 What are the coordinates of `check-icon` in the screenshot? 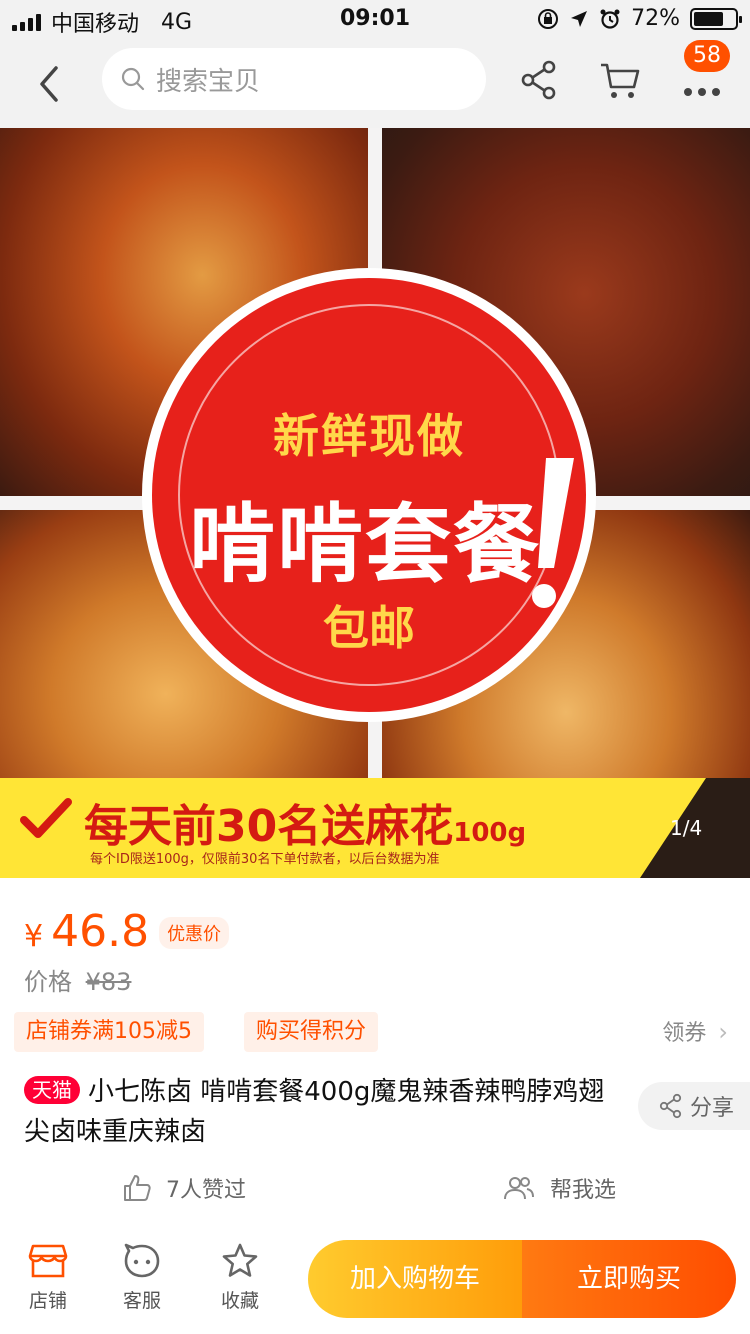 It's located at (46, 818).